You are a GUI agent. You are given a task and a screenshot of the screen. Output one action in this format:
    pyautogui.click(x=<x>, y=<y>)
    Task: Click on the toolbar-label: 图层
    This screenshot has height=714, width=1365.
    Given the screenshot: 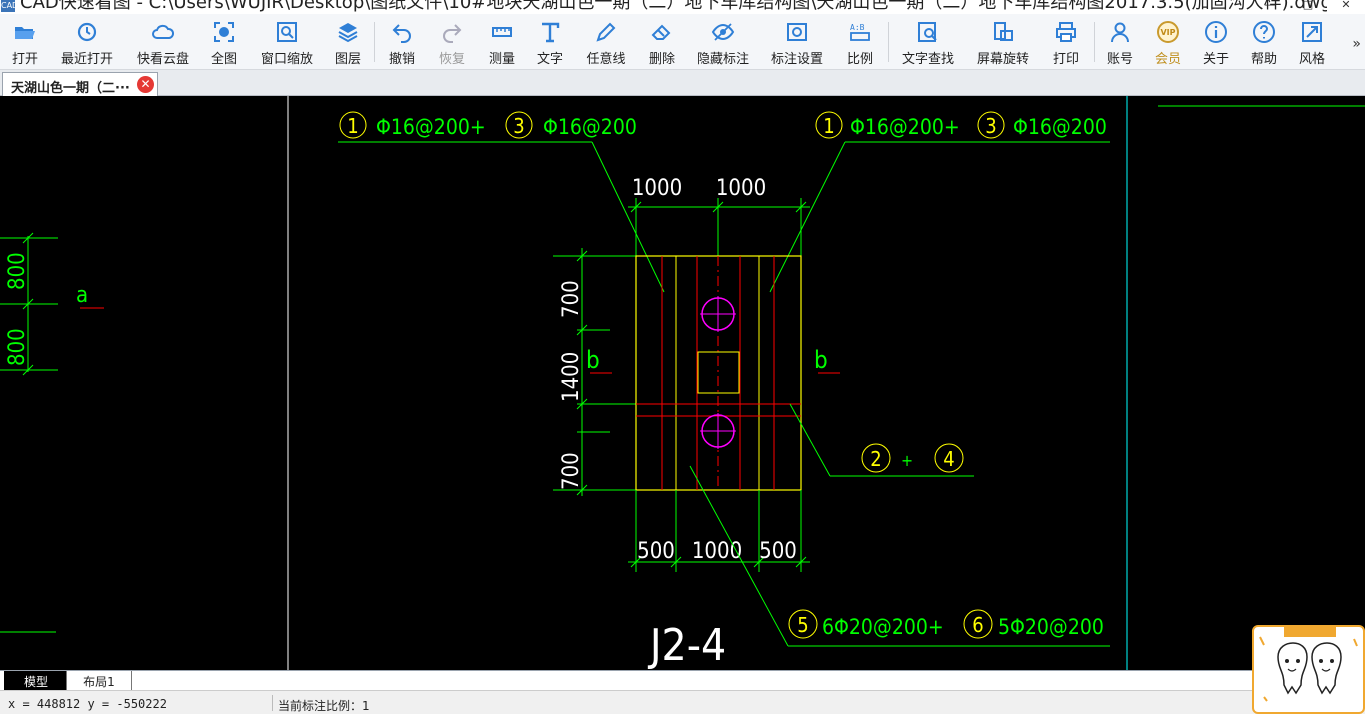 What is the action you would take?
    pyautogui.click(x=347, y=59)
    